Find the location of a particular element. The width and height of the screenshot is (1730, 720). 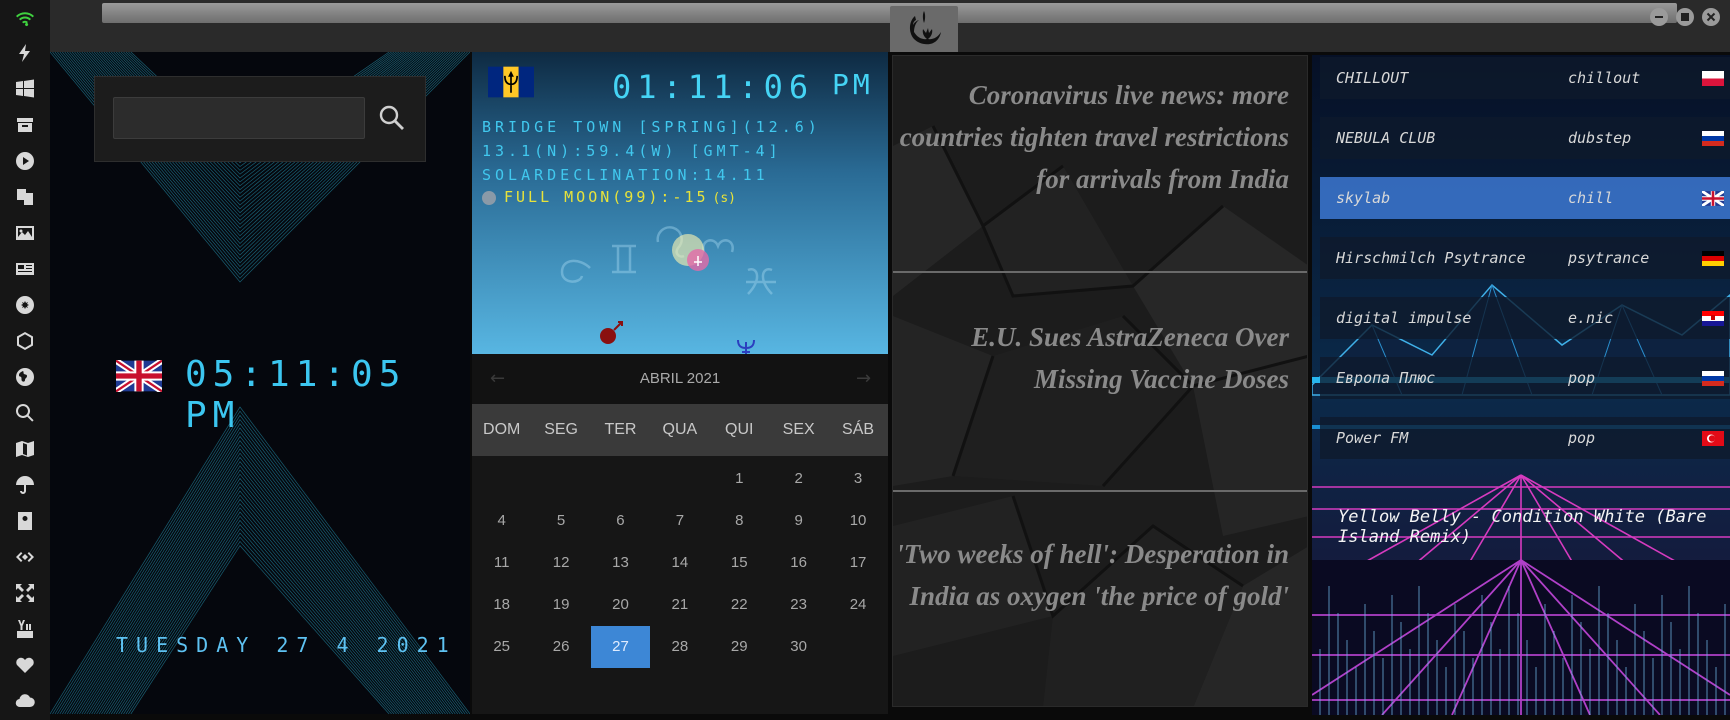

next-month-button: → is located at coordinates (863, 378).